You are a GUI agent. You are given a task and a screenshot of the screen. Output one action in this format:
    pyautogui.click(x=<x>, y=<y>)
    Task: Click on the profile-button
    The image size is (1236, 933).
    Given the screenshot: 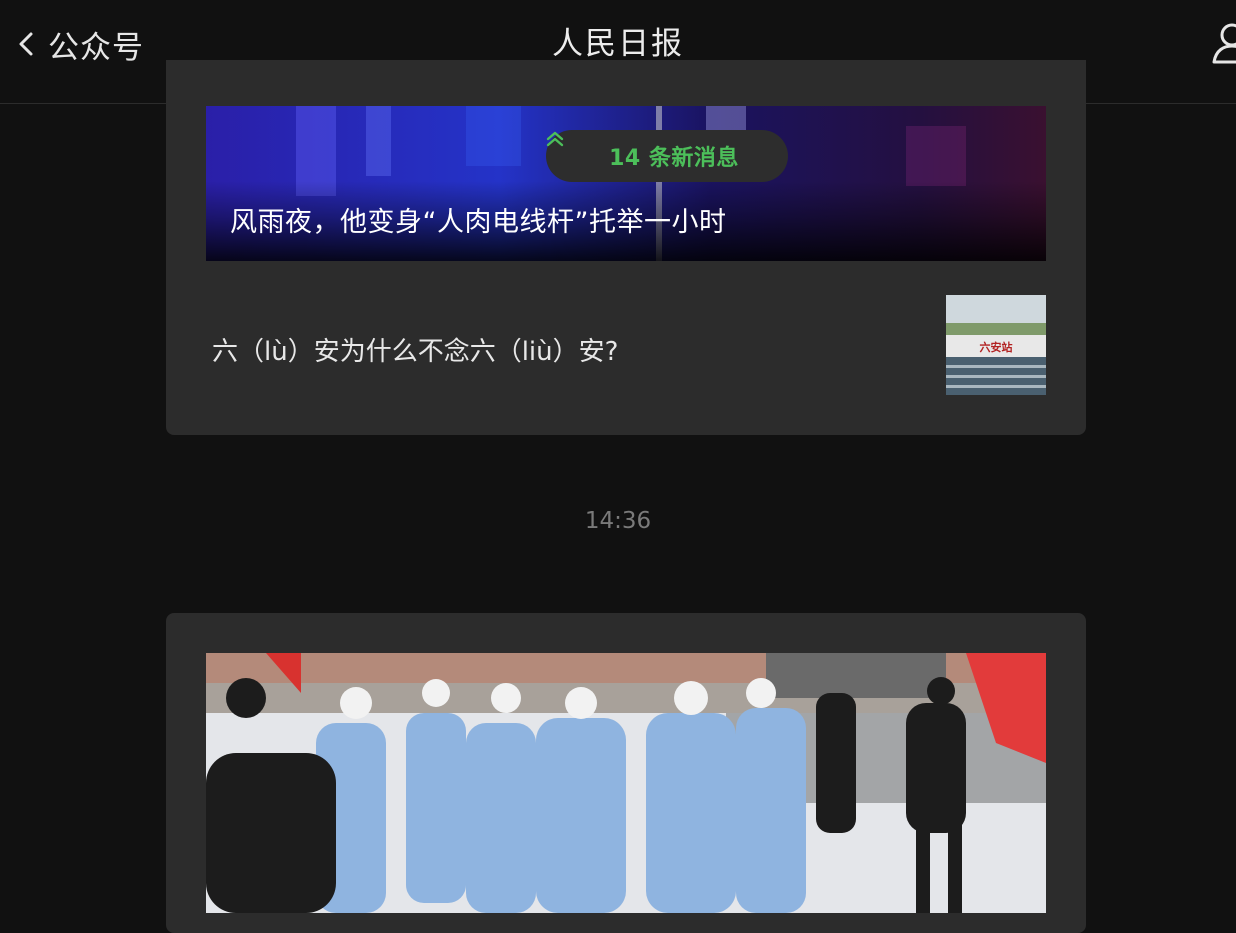 What is the action you would take?
    pyautogui.click(x=1221, y=43)
    